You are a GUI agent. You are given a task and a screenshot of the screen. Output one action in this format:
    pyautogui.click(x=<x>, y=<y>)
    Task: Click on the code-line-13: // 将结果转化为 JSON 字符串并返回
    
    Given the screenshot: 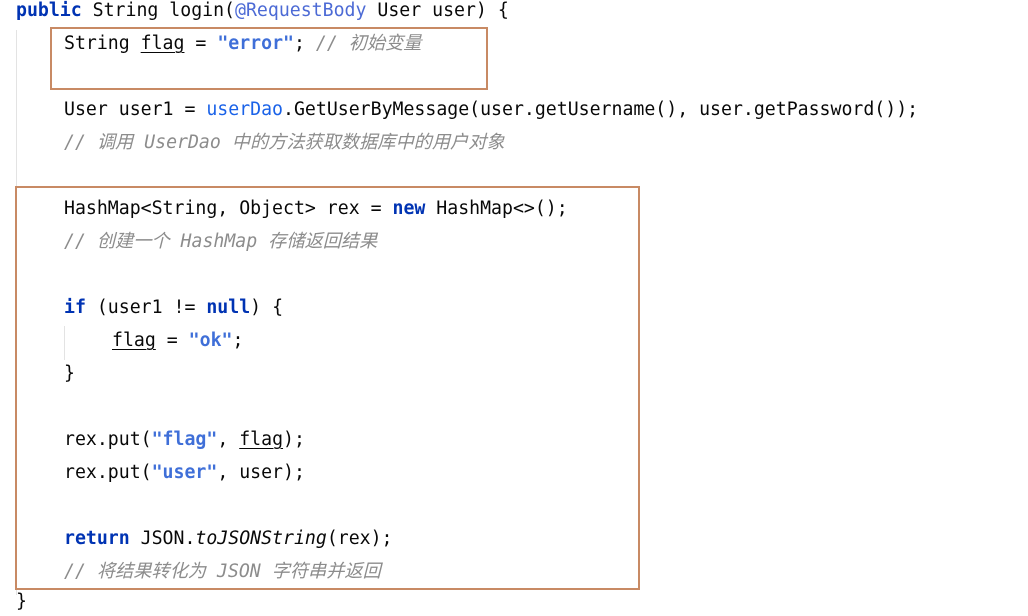 What is the action you would take?
    pyautogui.click(x=222, y=572)
    